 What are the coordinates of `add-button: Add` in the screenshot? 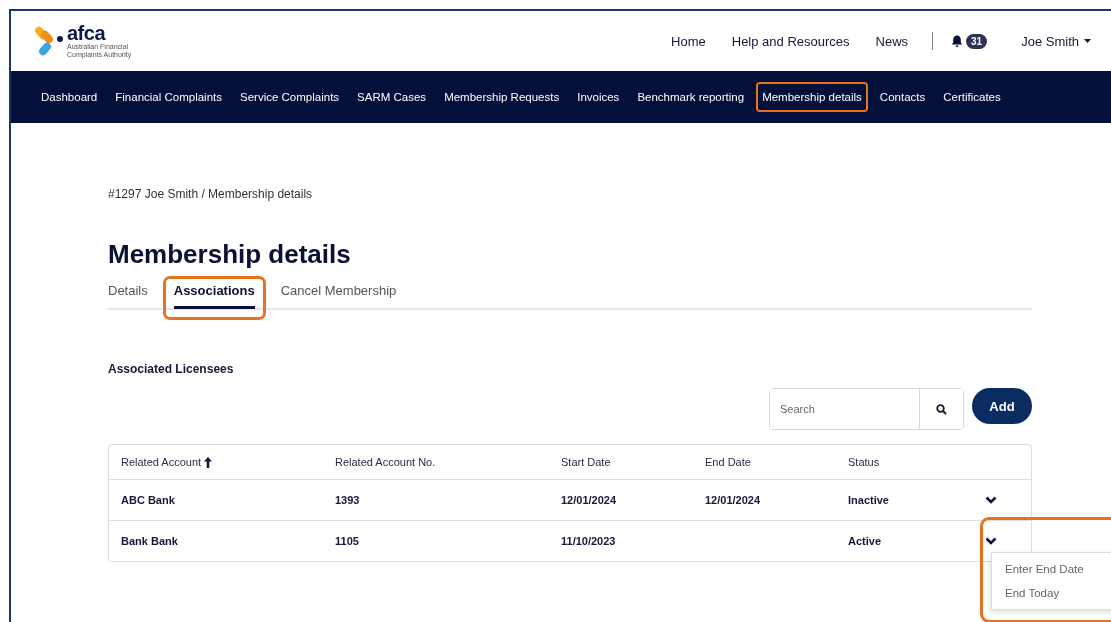 It's located at (1002, 406).